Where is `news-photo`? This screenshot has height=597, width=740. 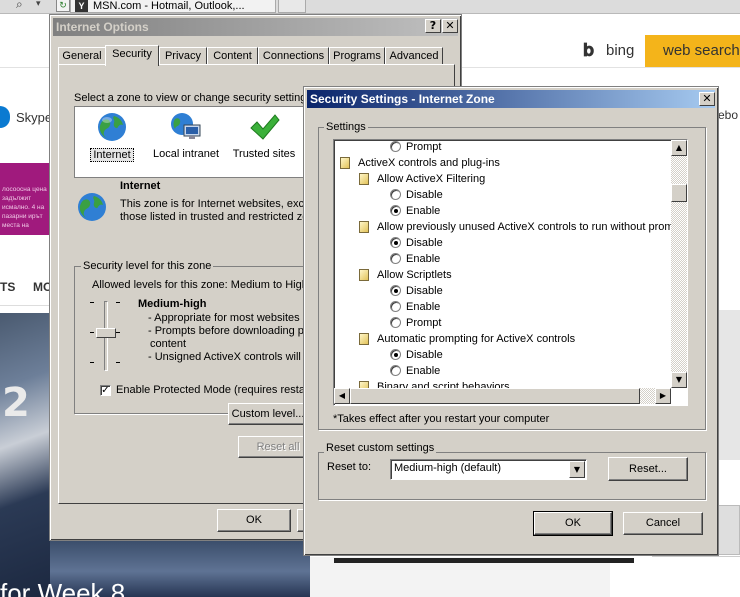
news-photo is located at coordinates (25, 455).